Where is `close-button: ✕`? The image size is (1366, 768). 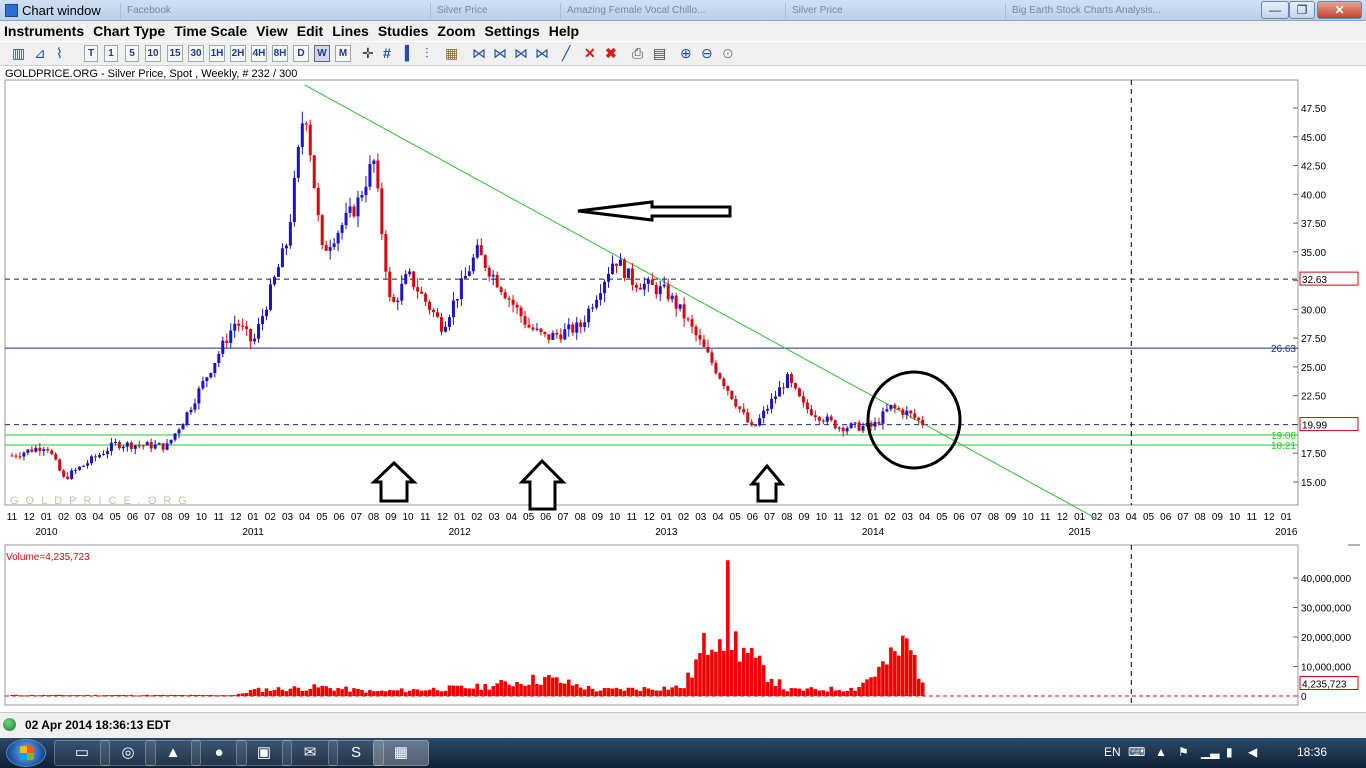 close-button: ✕ is located at coordinates (1339, 10).